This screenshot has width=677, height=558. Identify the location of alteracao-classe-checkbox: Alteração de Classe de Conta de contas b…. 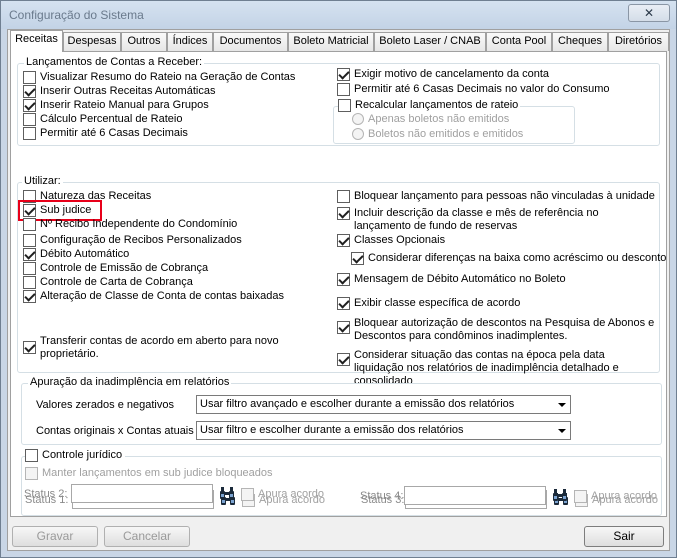
(153, 296).